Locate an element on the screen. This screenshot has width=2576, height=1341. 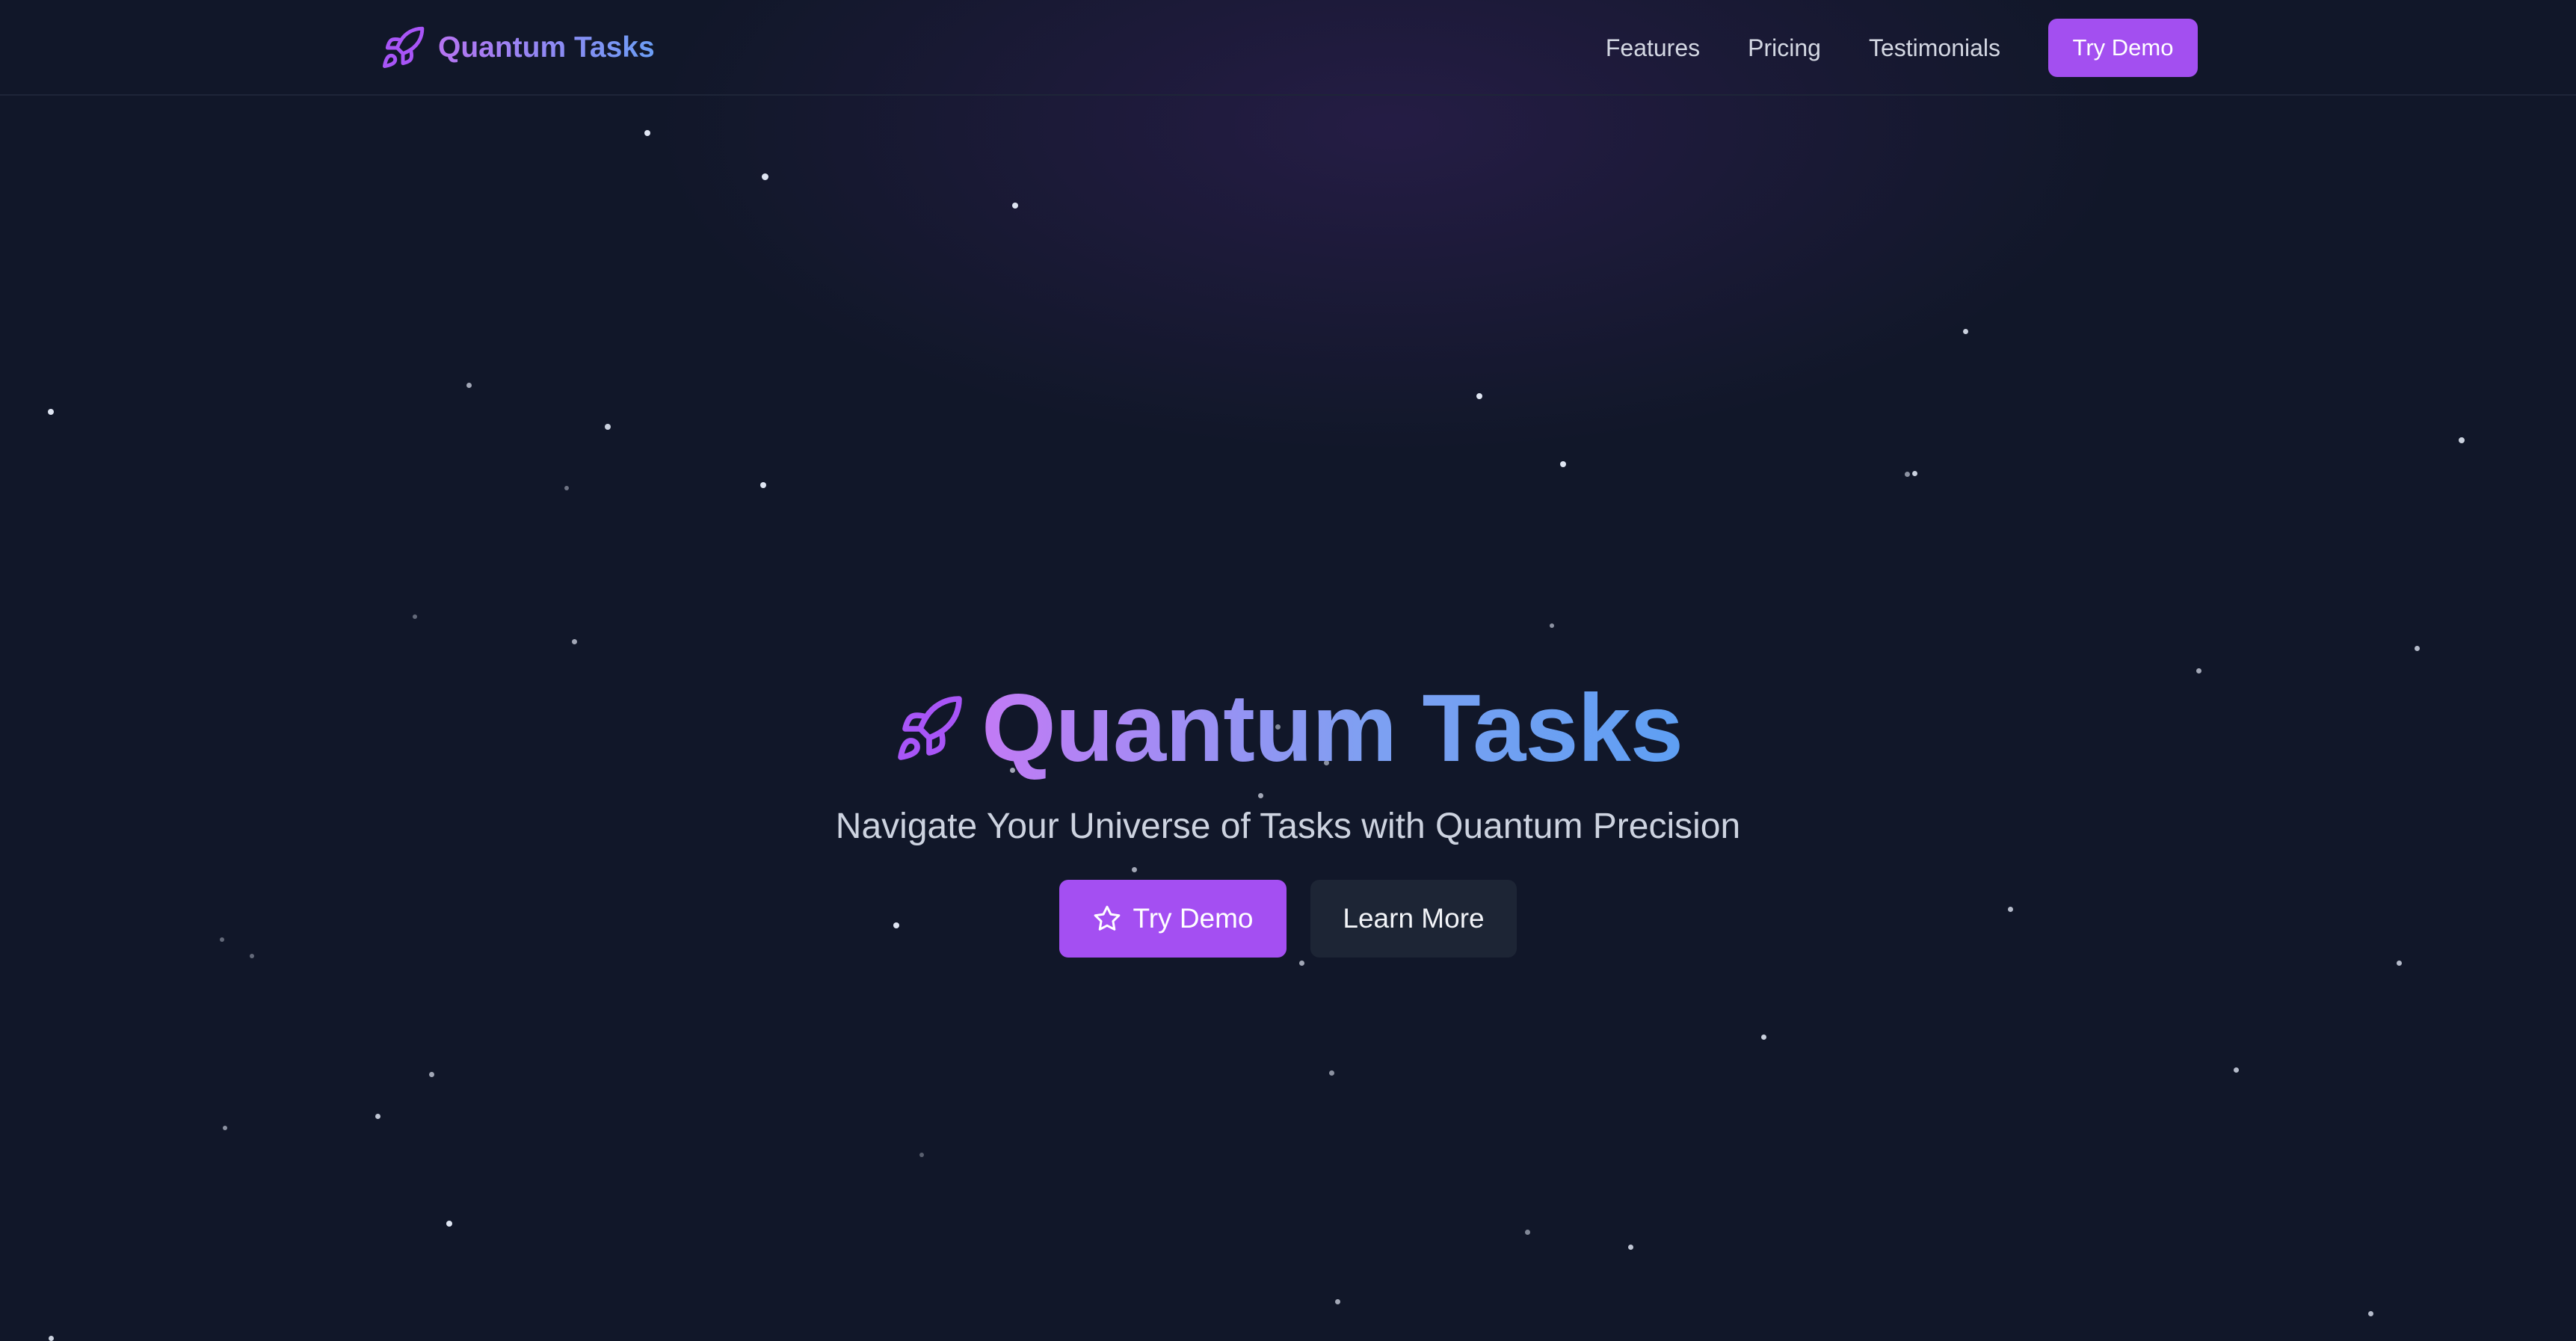
main-nav: Features Pricing Testimonials Try Demo is located at coordinates (1902, 48).